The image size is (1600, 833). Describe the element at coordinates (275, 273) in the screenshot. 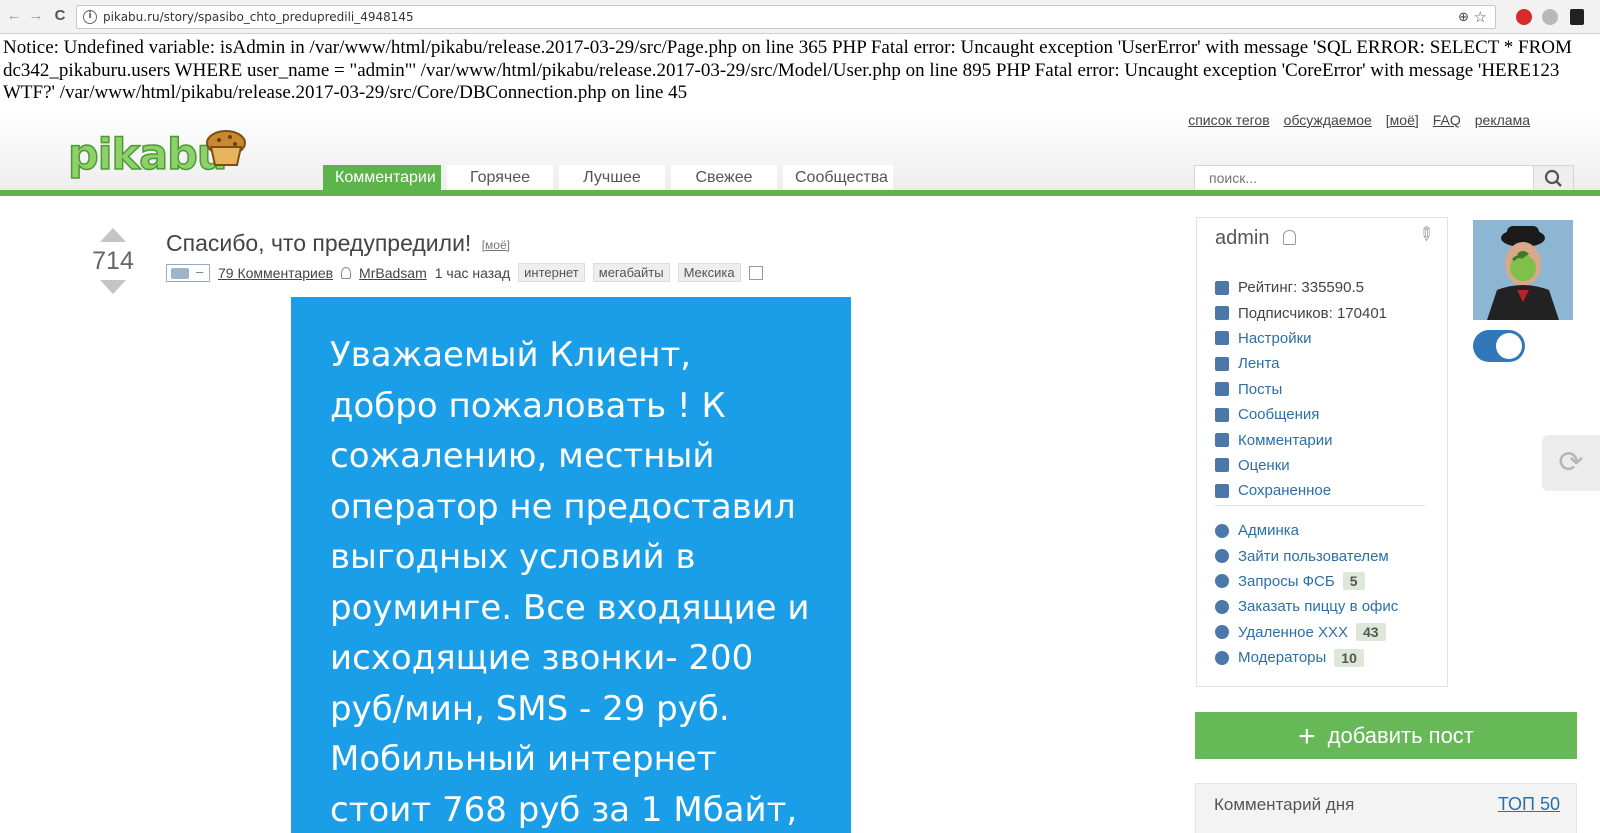

I see `story-comments-link: 79 Комментариев` at that location.